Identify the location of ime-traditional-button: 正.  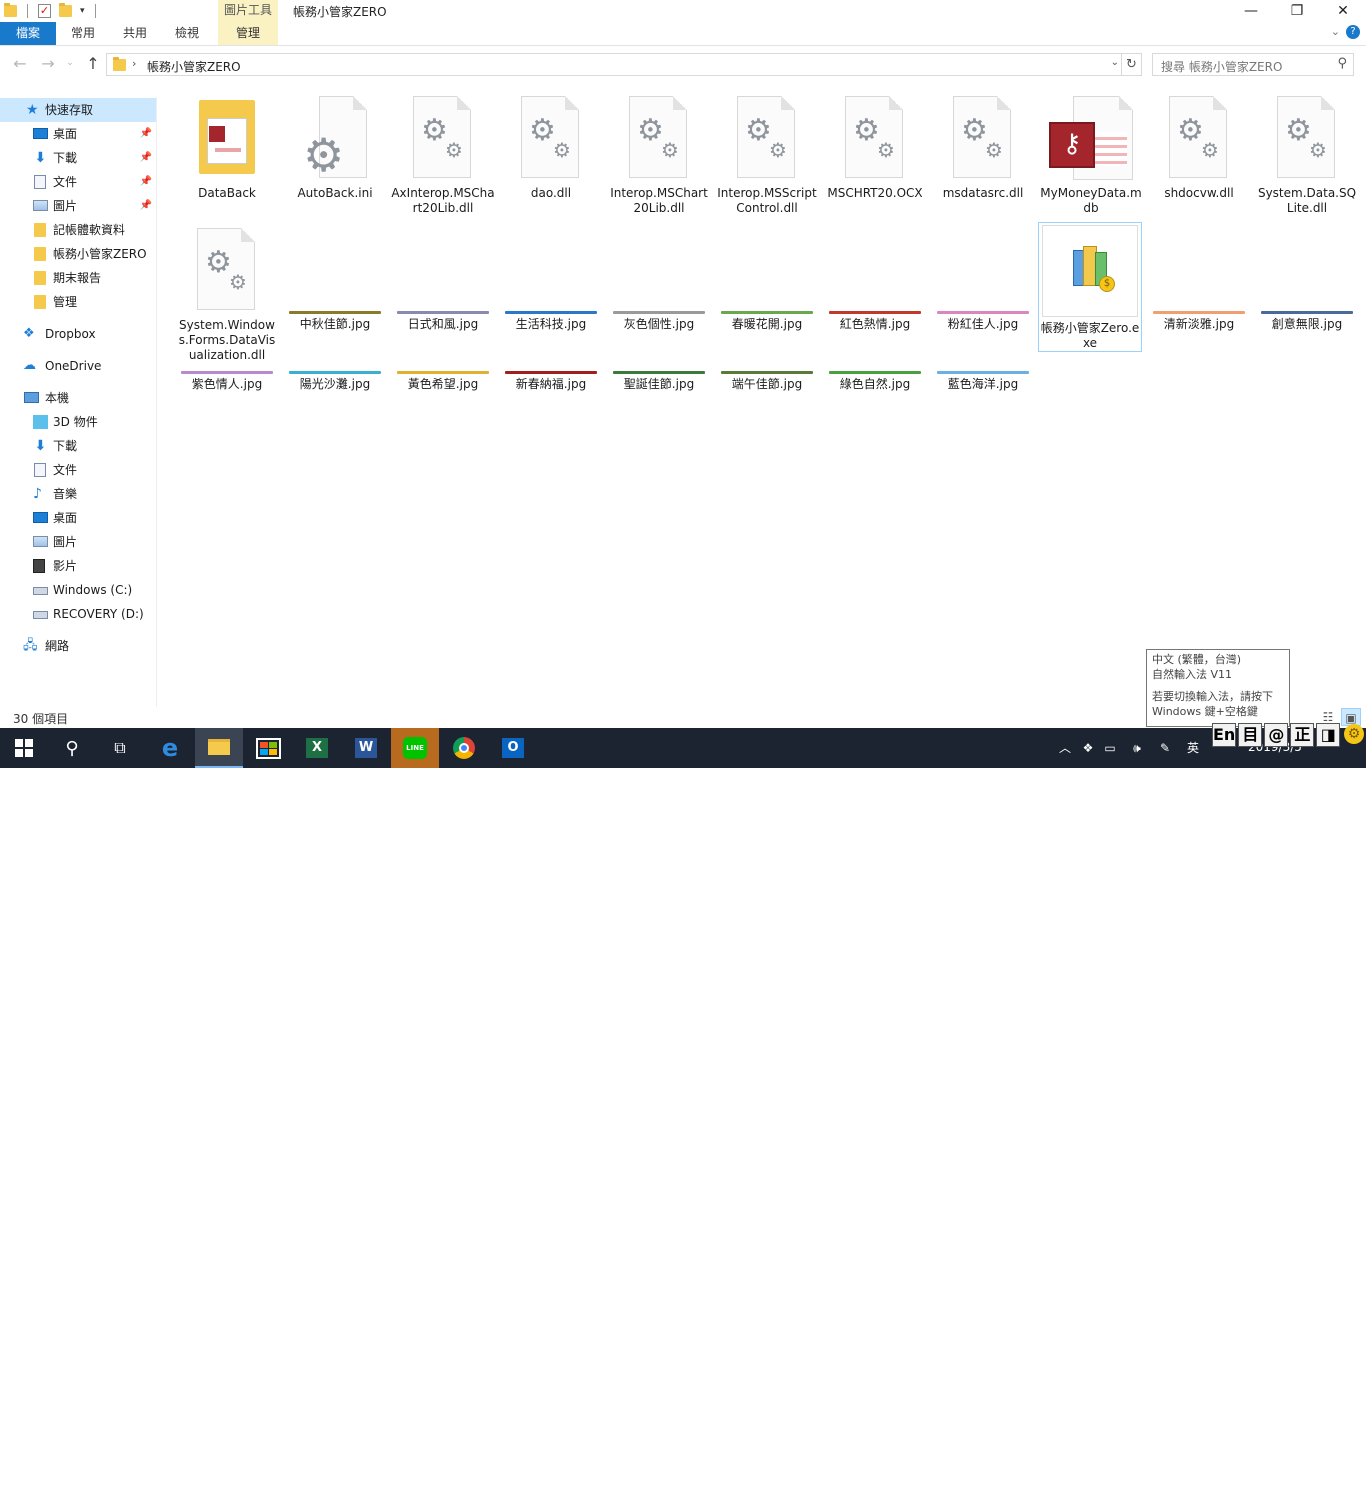
(1302, 735).